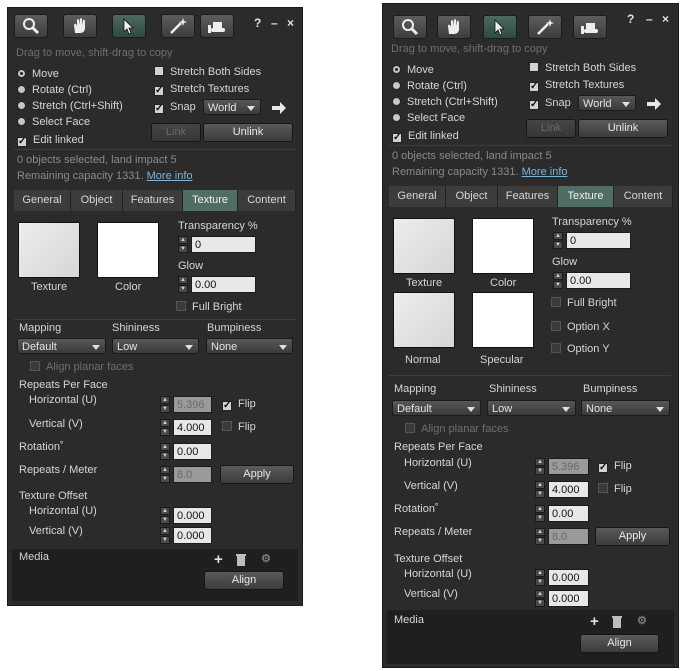  I want to click on focus-tool-button, so click(410, 27).